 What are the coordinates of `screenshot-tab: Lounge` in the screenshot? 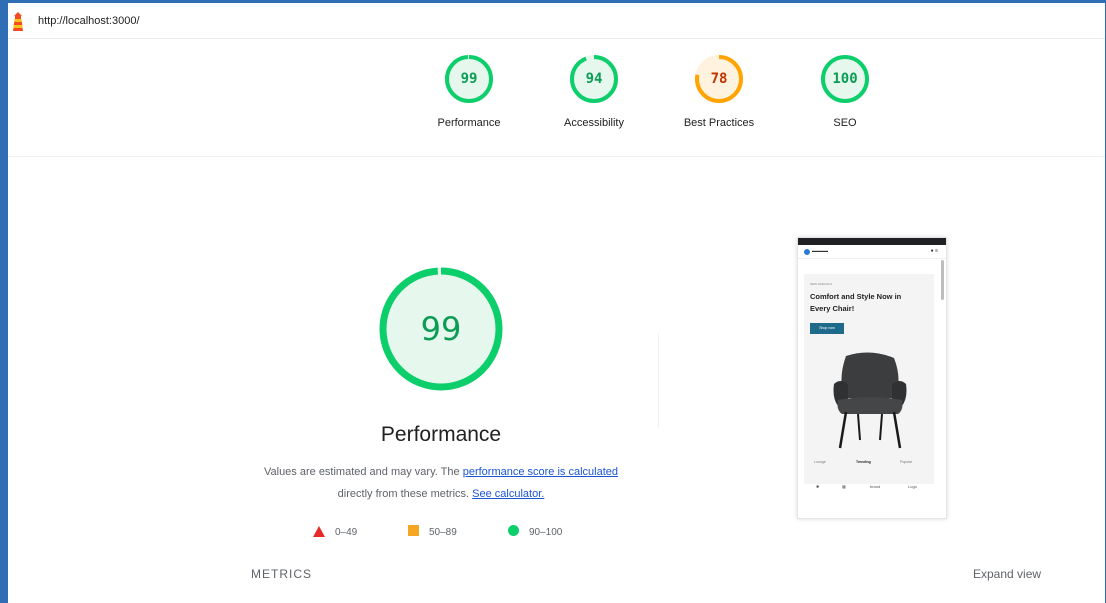 It's located at (820, 462).